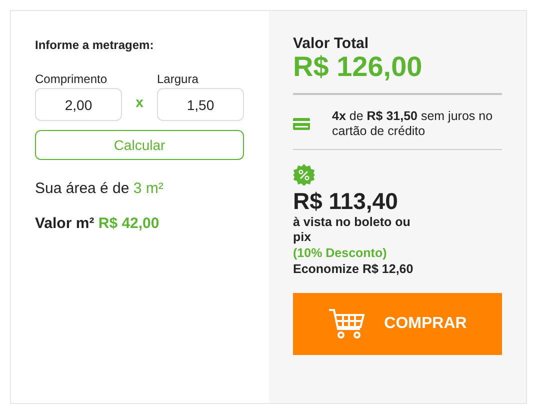  I want to click on cash-price: R$ 113,40, so click(345, 202).